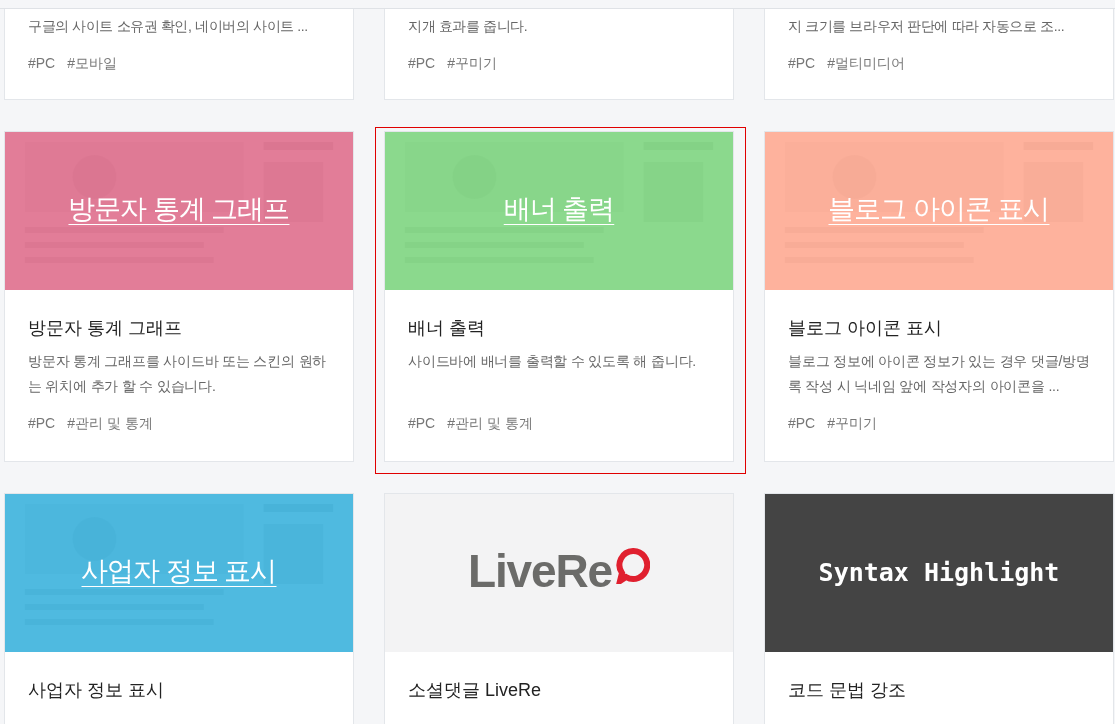  What do you see at coordinates (939, 209) in the screenshot?
I see `thumbnail-title: 블로그 아이콘 표시` at bounding box center [939, 209].